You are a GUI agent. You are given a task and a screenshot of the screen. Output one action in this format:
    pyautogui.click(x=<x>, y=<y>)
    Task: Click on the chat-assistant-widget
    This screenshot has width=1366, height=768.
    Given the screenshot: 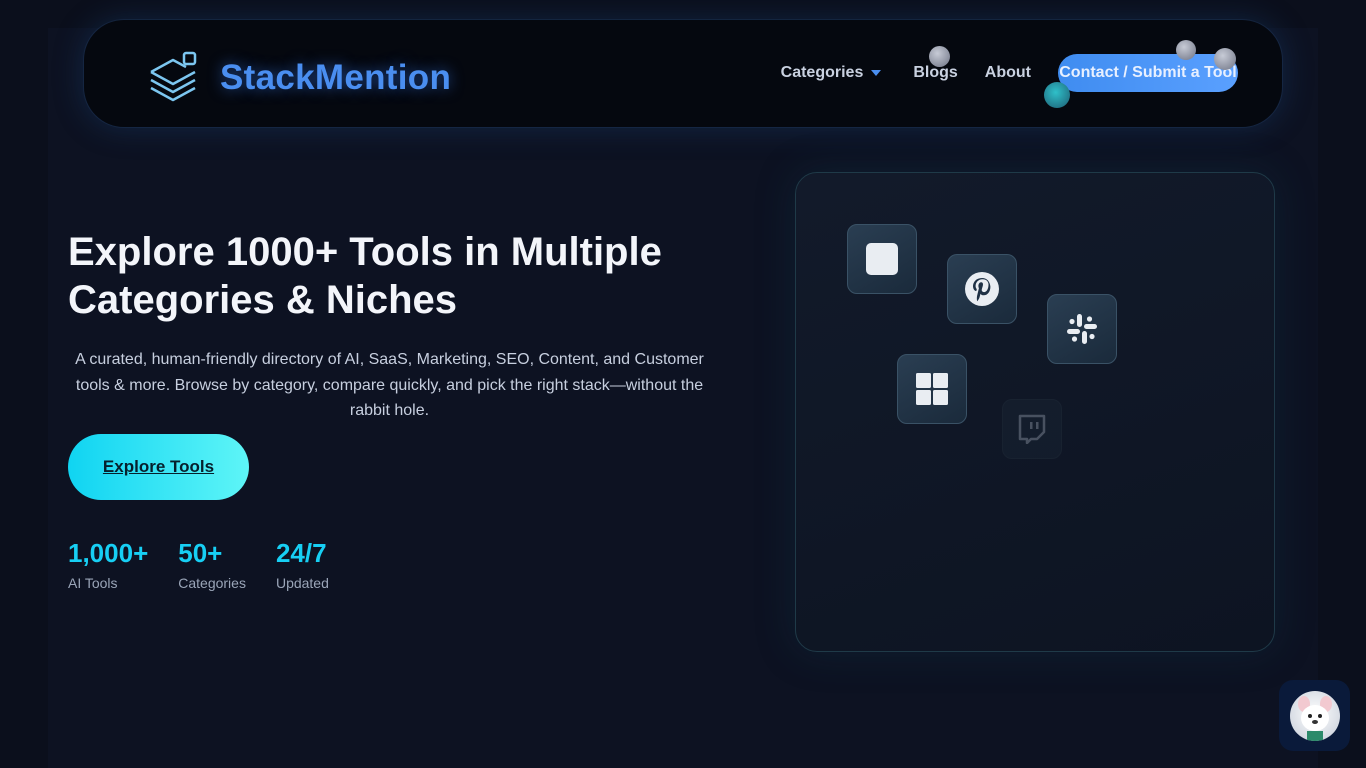 What is the action you would take?
    pyautogui.click(x=1314, y=715)
    